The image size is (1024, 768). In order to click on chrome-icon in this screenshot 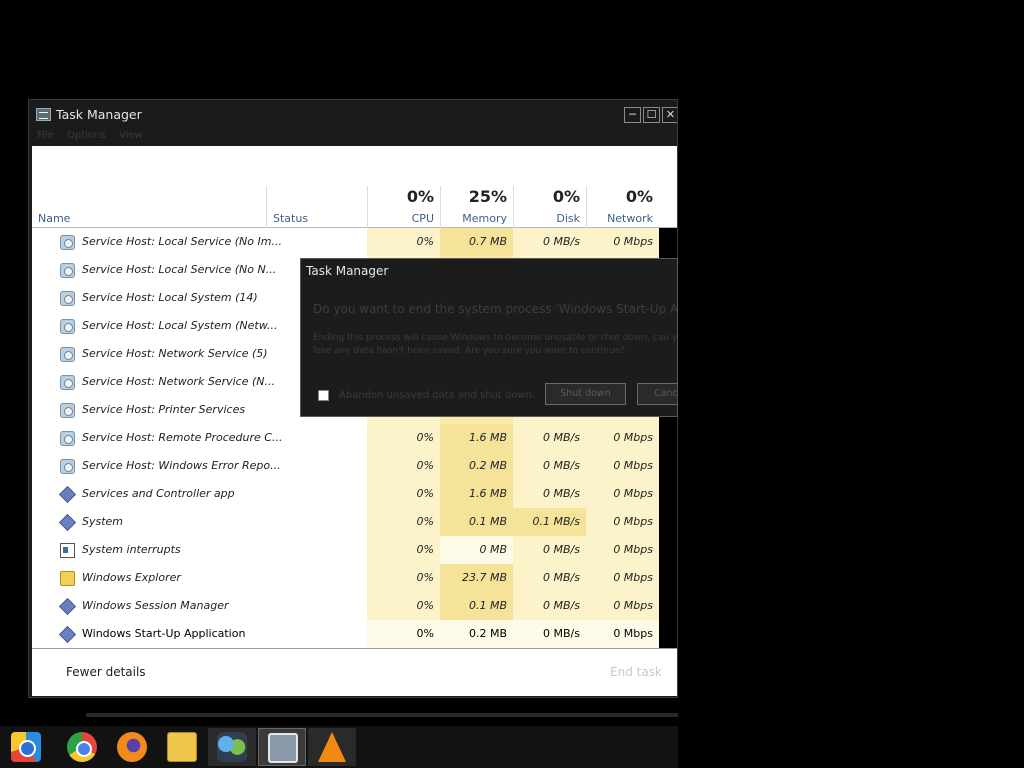, I will do `click(82, 747)`.